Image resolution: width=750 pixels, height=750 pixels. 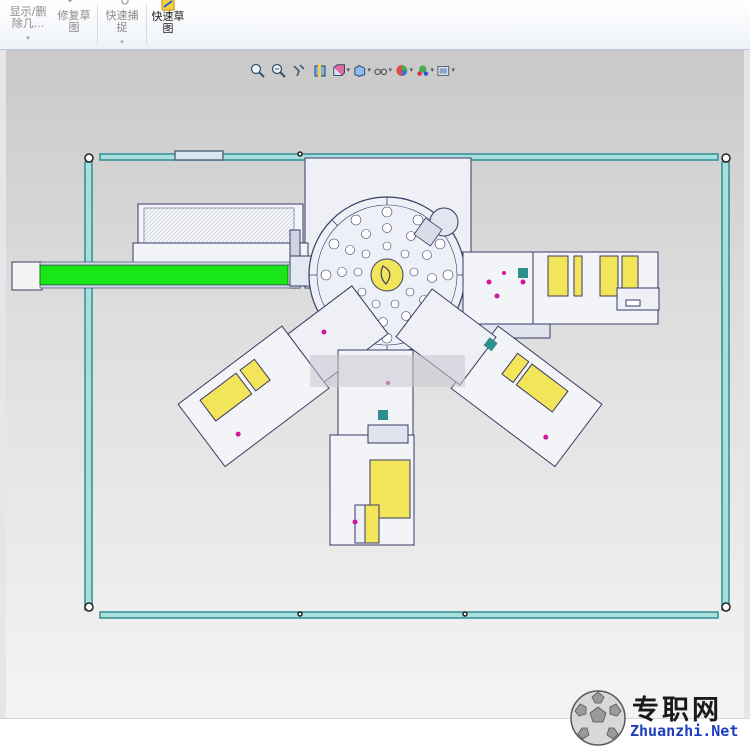 I want to click on rapid-sketch-button: 快速草 图, so click(x=168, y=25).